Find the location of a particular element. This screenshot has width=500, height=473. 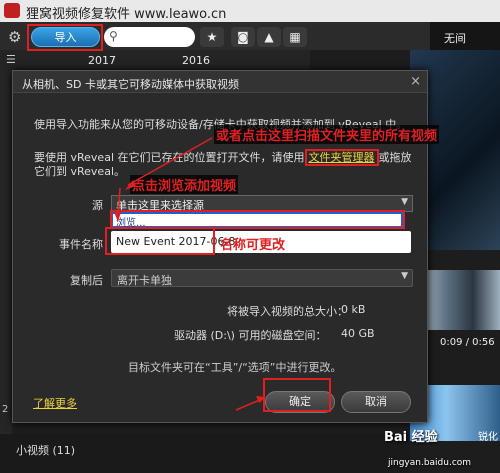

watermark-logo: Bai 经验 is located at coordinates (411, 437).